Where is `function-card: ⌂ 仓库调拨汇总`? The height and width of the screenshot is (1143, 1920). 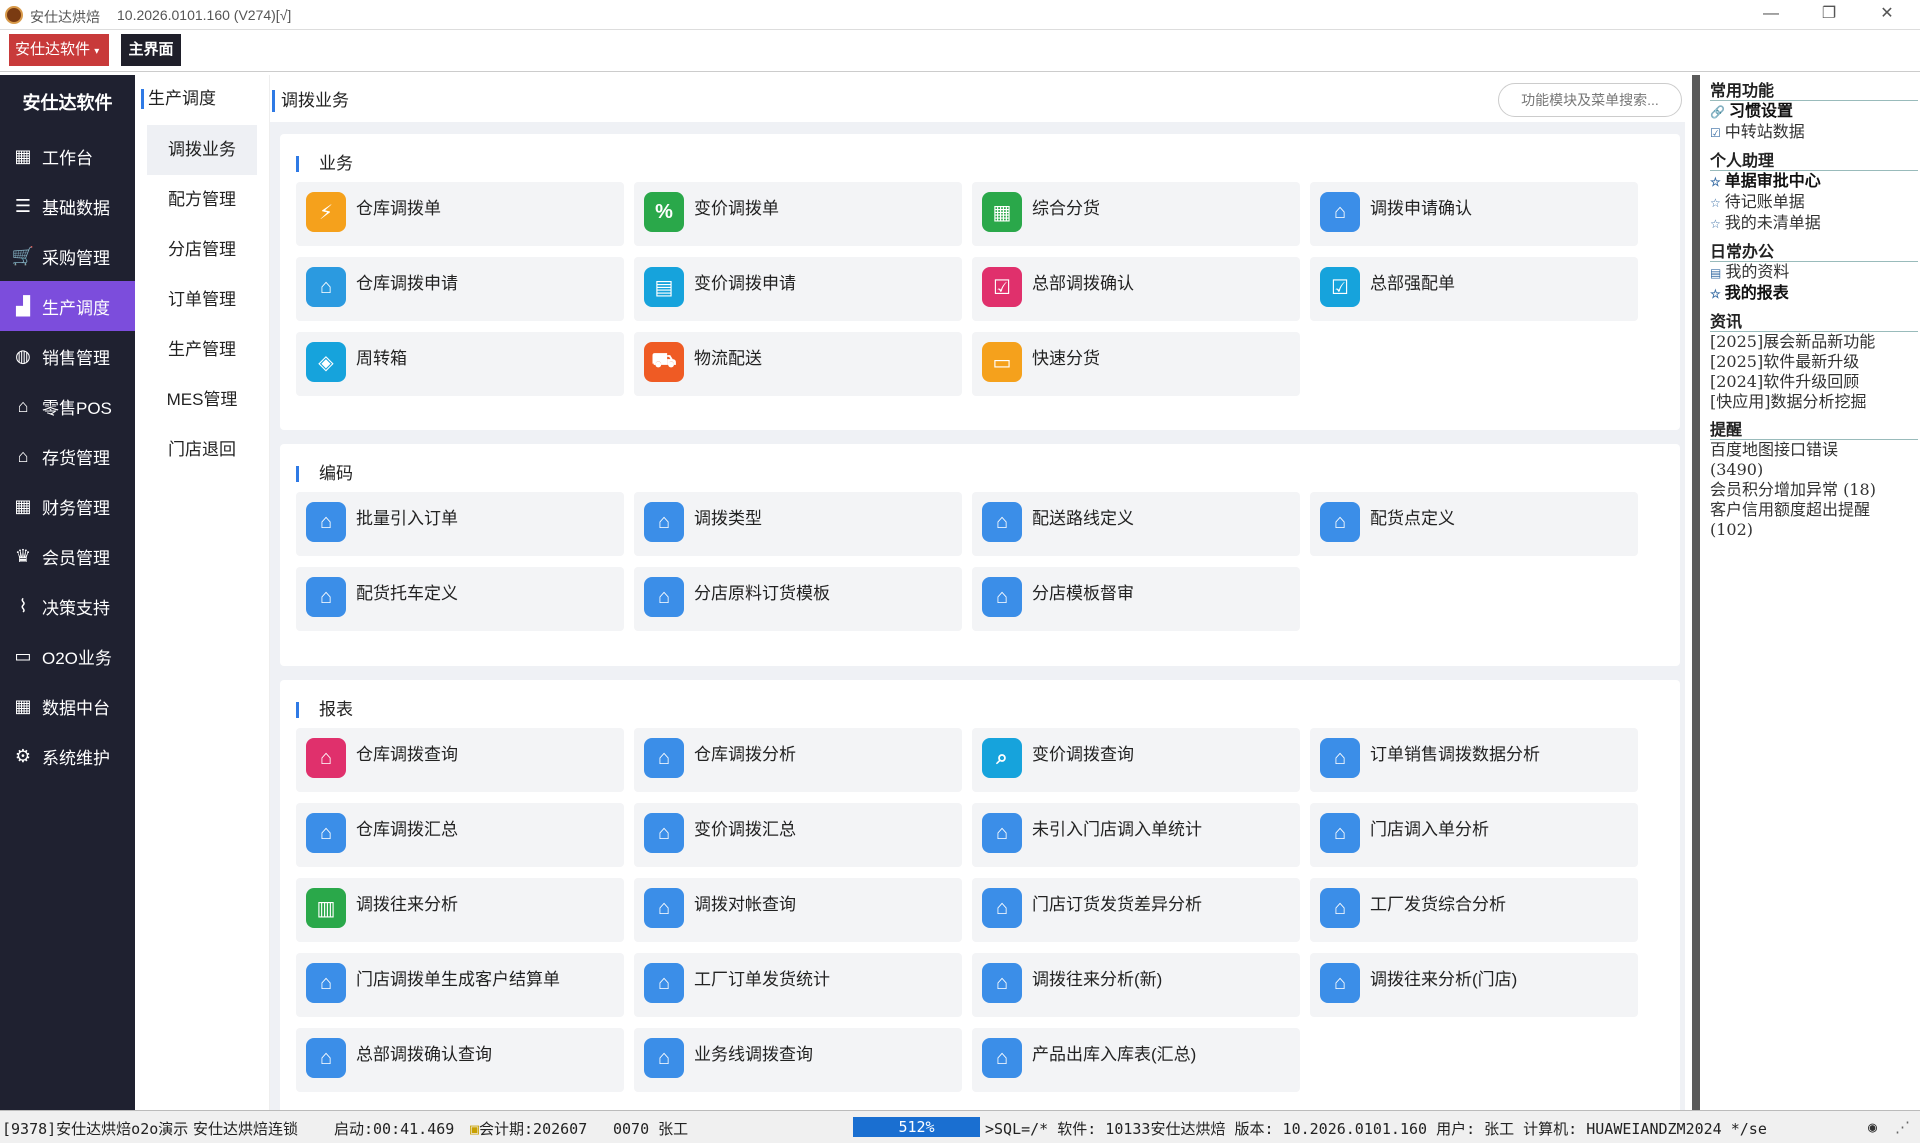 function-card: ⌂ 仓库调拨汇总 is located at coordinates (460, 835).